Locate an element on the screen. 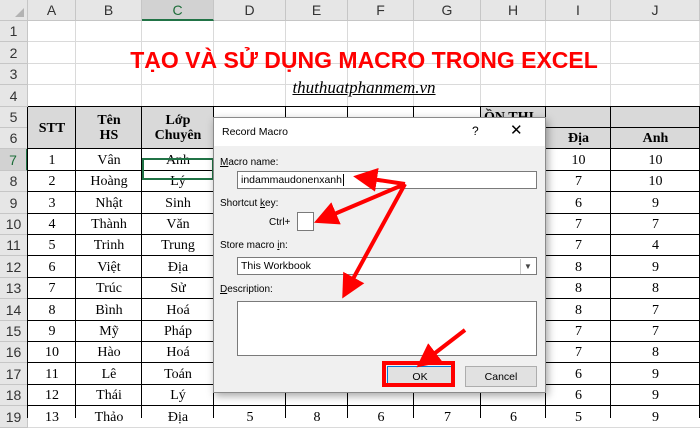 Image resolution: width=700 pixels, height=428 pixels. row-header-1: 1 is located at coordinates (14, 31).